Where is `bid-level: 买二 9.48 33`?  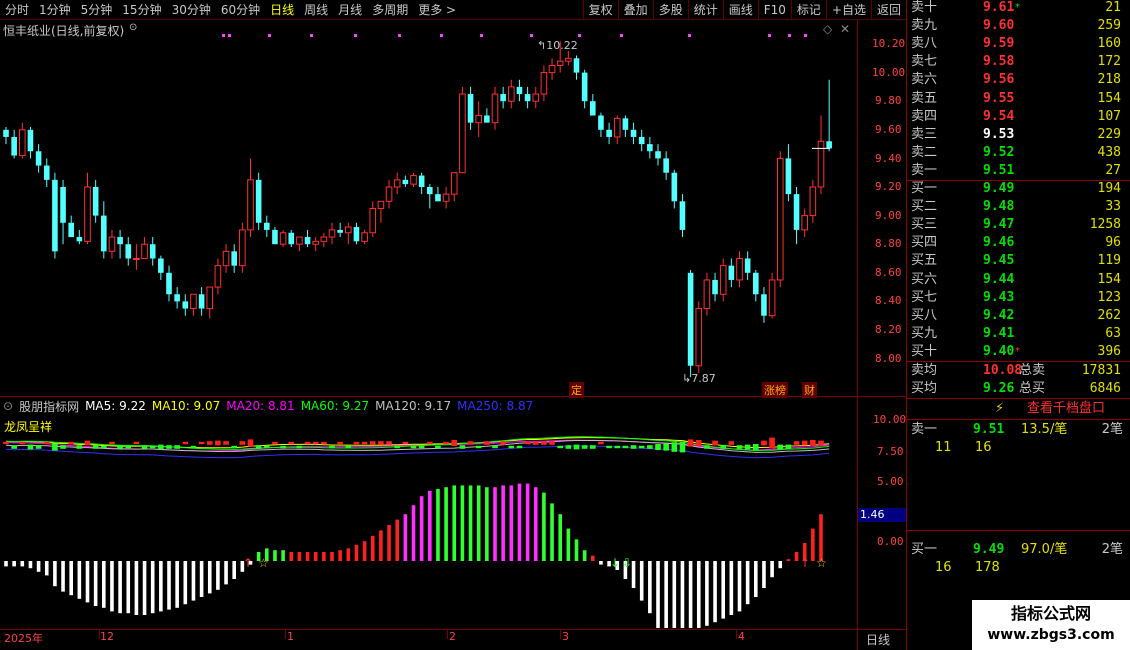
bid-level: 买二 9.48 33 is located at coordinates (1018, 207).